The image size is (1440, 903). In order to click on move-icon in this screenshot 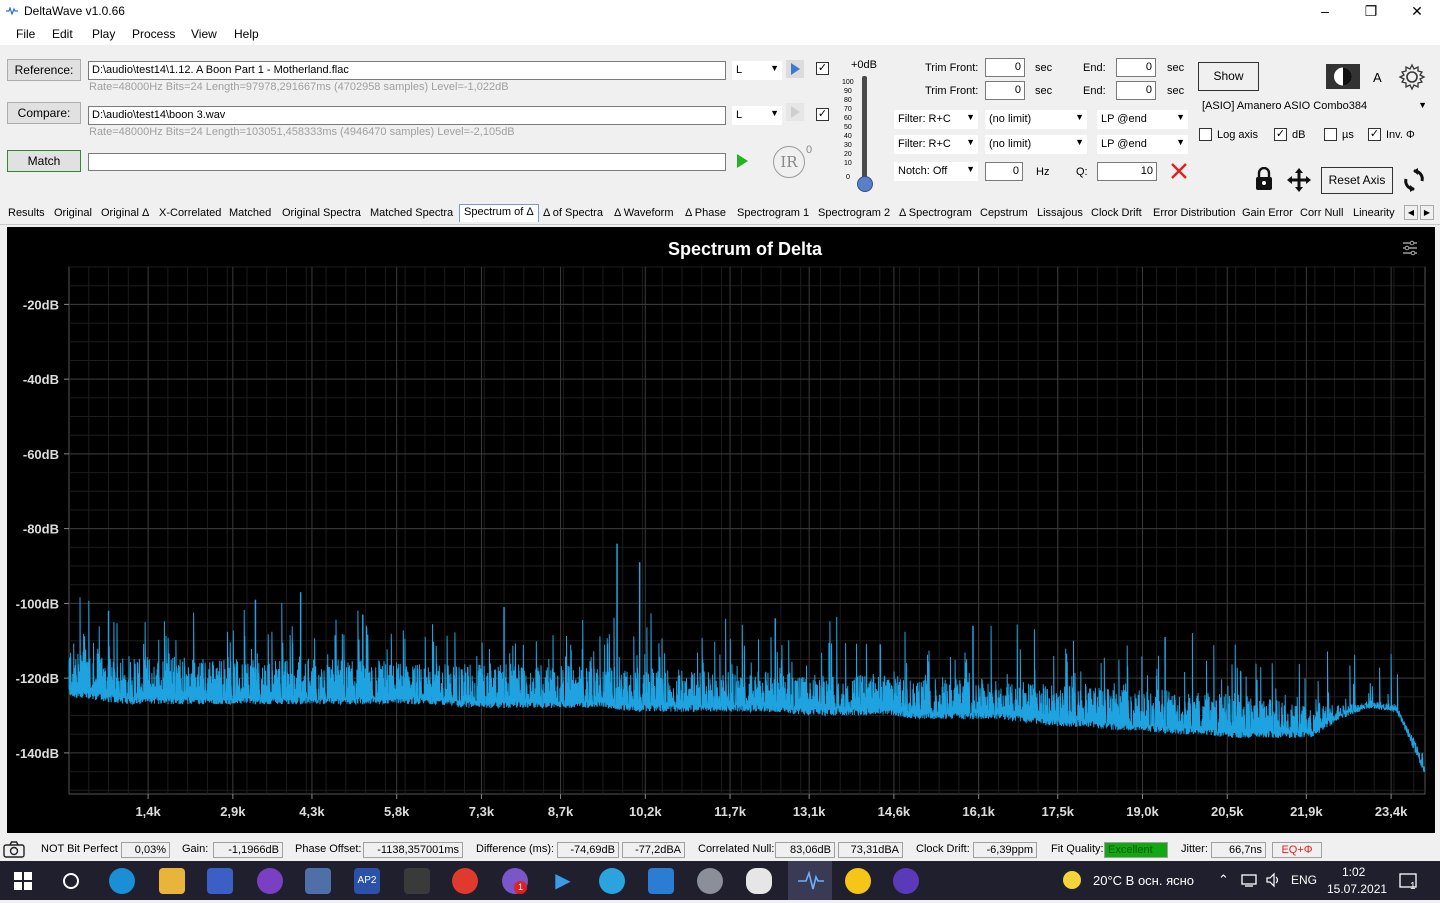, I will do `click(1299, 180)`.